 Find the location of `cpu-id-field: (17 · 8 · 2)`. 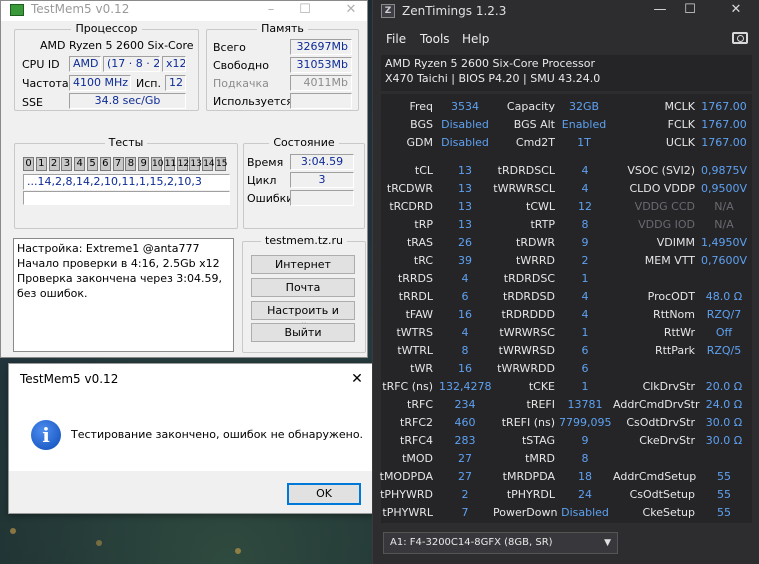

cpu-id-field: (17 · 8 · 2) is located at coordinates (131, 64).